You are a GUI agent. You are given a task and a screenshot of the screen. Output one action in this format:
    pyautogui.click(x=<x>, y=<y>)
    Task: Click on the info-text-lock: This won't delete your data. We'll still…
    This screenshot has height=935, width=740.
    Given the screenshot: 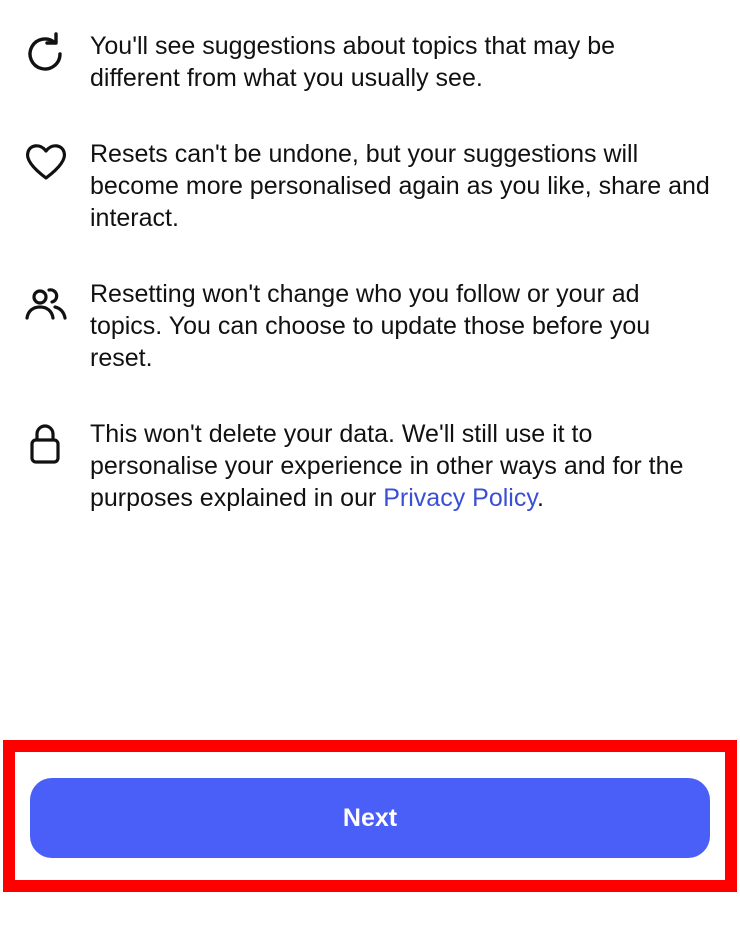 What is the action you would take?
    pyautogui.click(x=400, y=466)
    